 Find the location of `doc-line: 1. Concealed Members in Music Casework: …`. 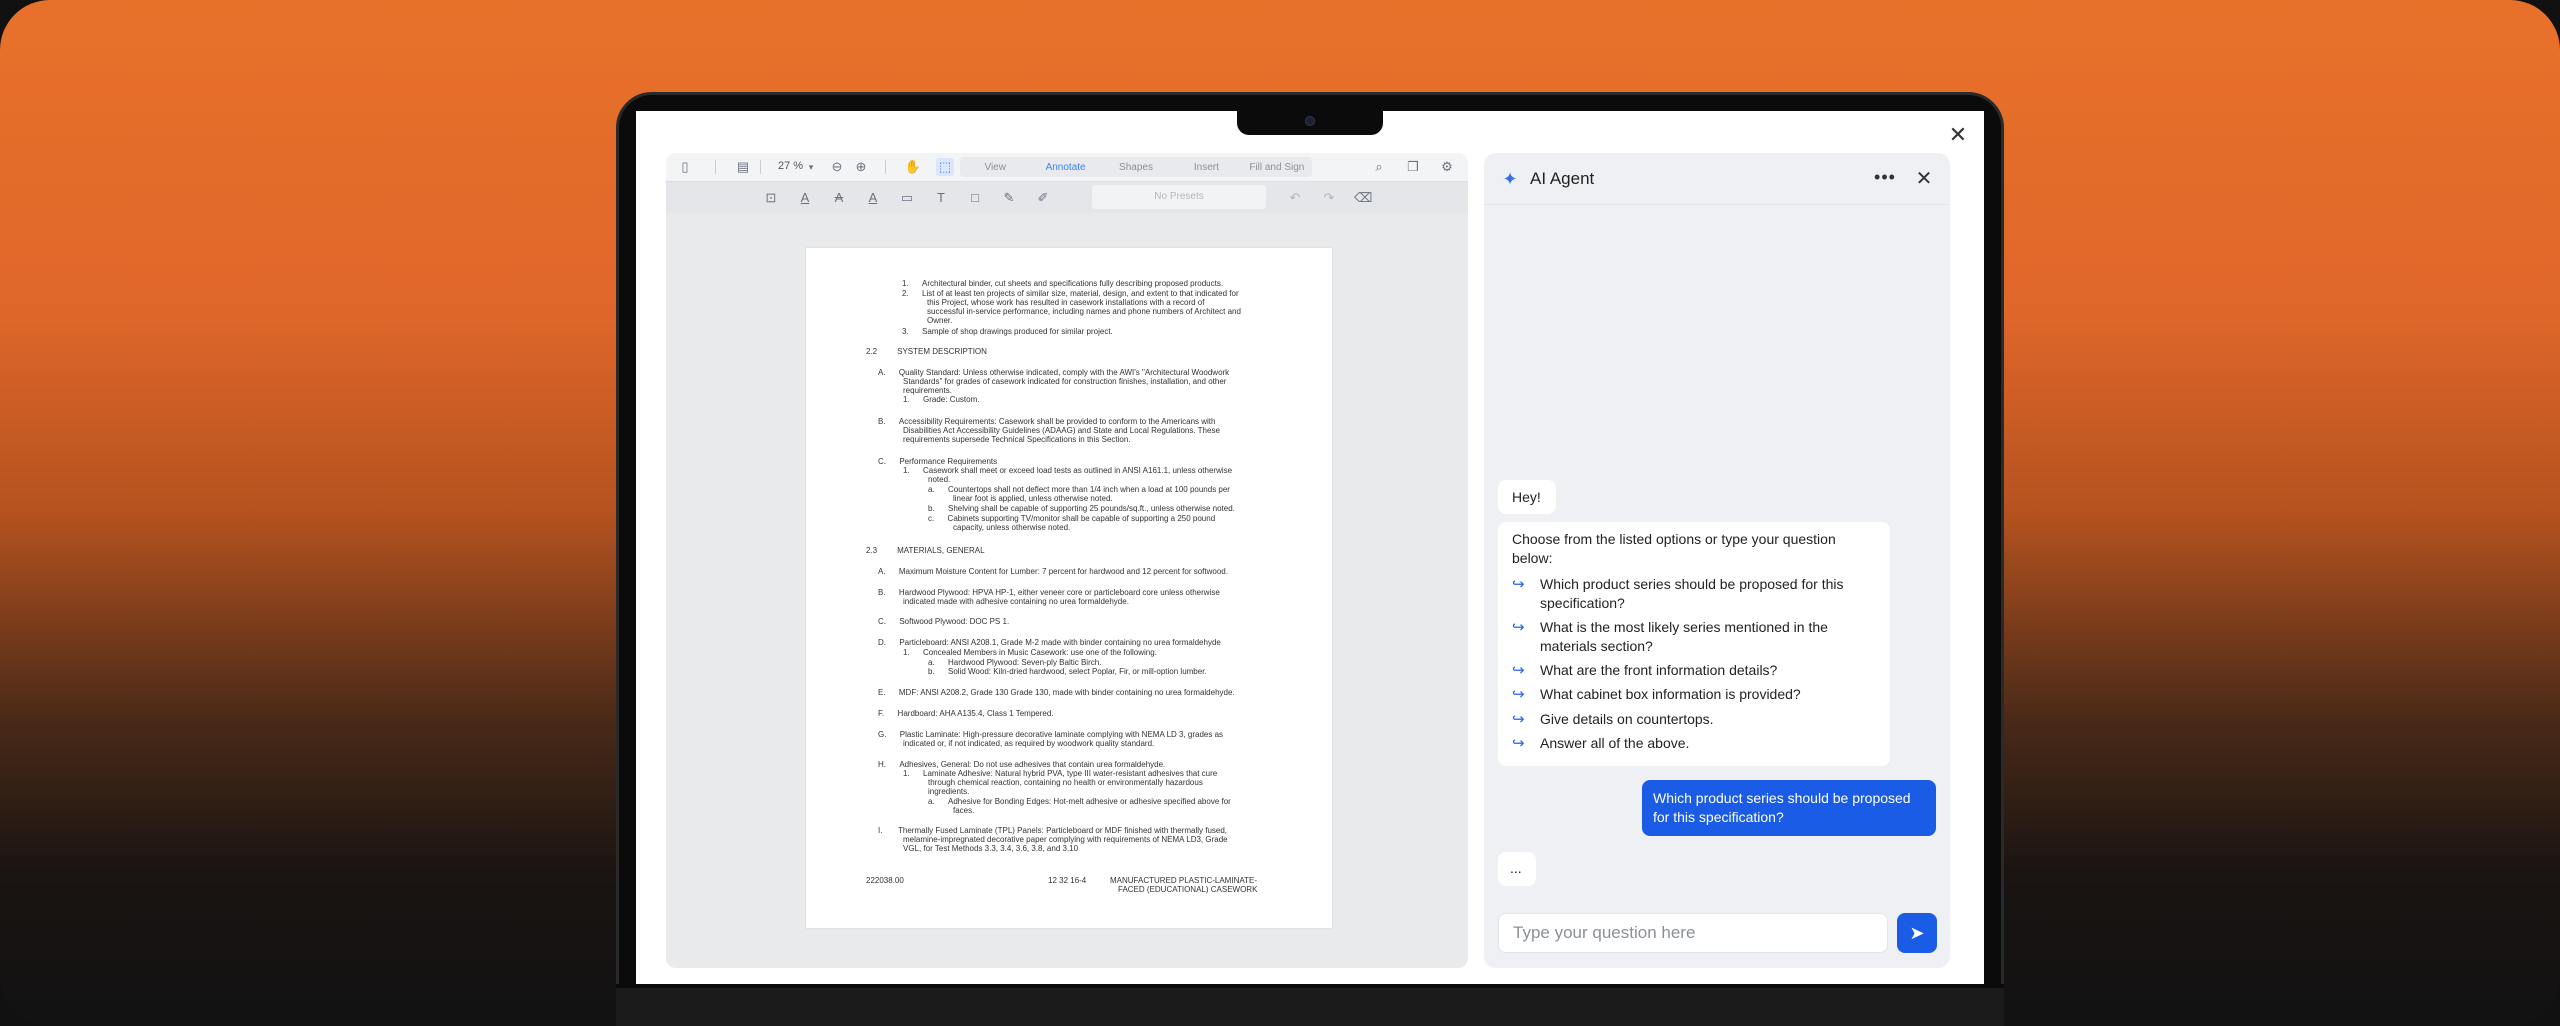

doc-line: 1. Concealed Members in Music Casework: … is located at coordinates (1030, 652).